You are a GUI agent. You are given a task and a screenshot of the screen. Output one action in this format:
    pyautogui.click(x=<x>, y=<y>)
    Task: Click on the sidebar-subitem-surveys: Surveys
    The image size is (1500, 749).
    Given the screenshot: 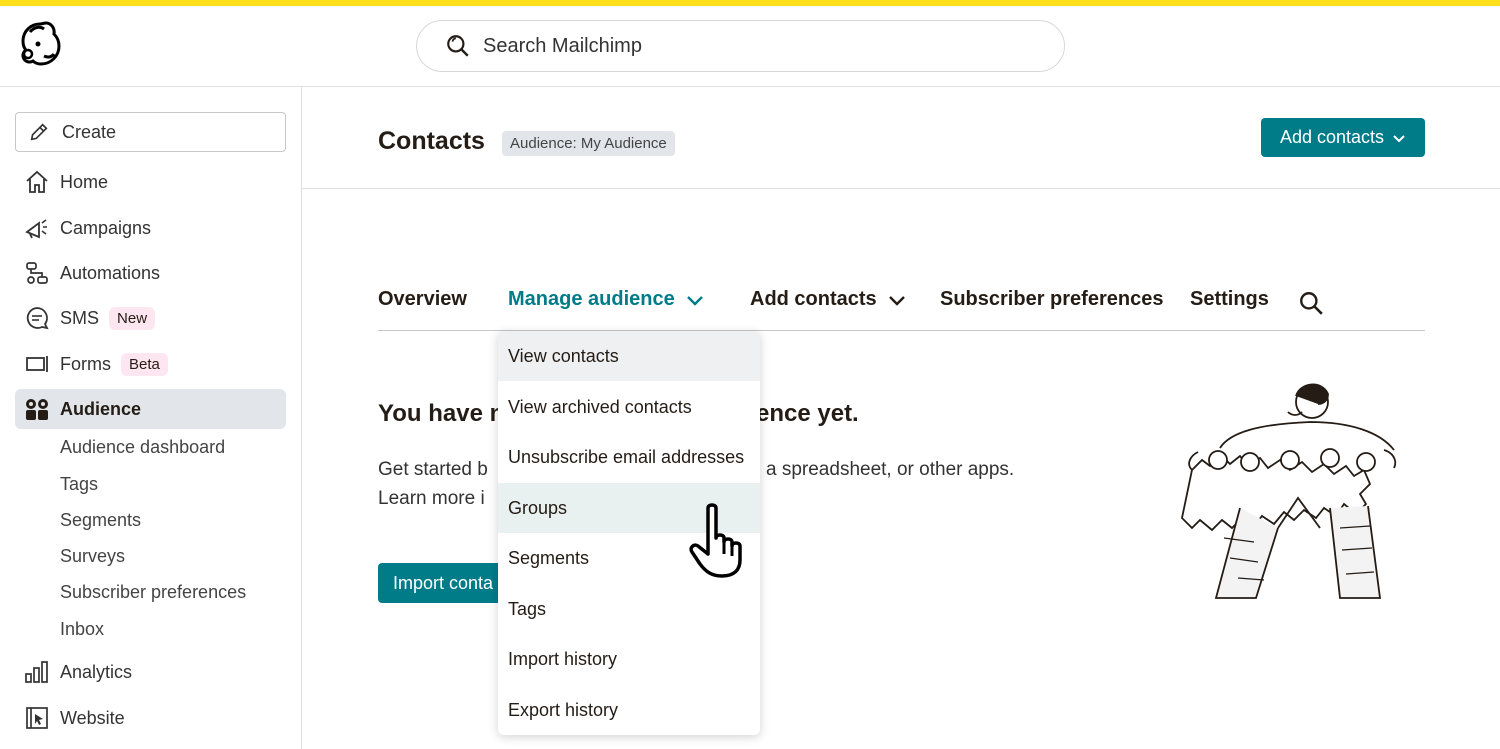 What is the action you would take?
    pyautogui.click(x=92, y=556)
    